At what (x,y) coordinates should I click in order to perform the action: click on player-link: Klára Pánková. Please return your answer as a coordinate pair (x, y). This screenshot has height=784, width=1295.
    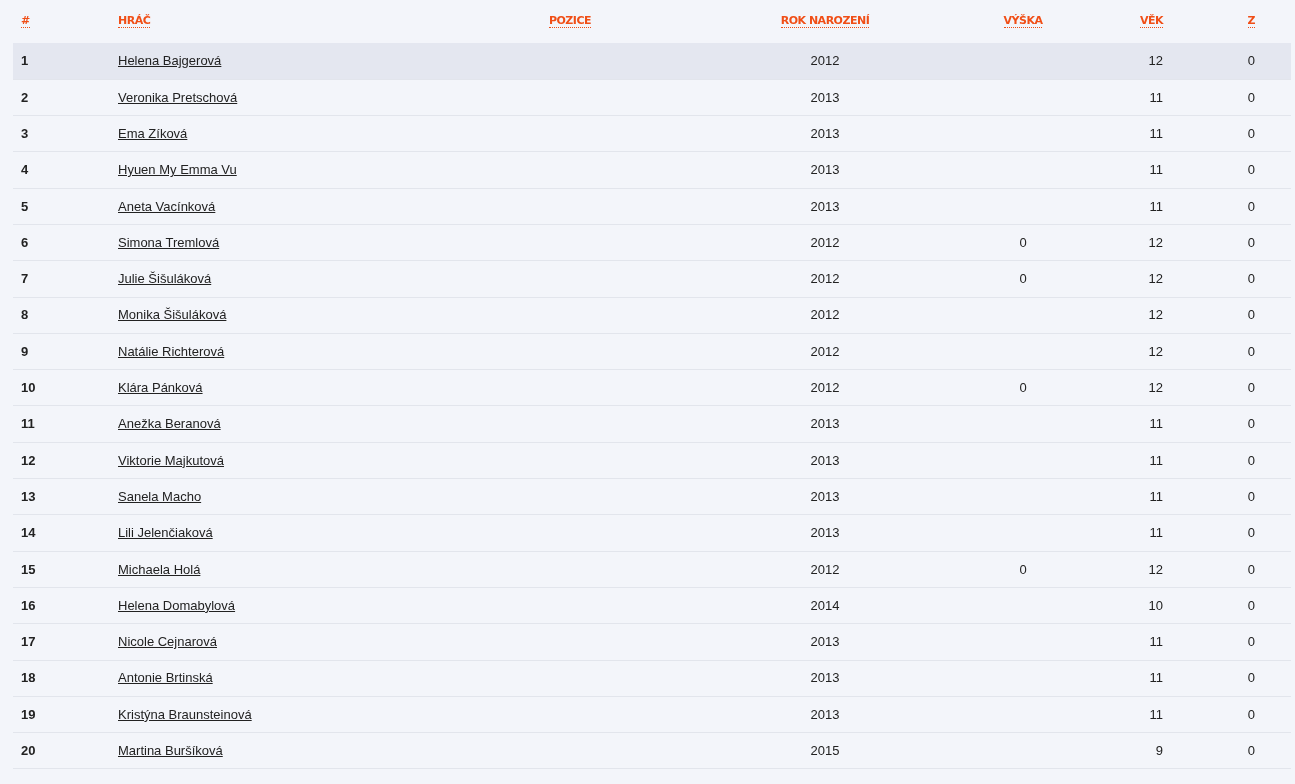
    Looking at the image, I should click on (160, 388).